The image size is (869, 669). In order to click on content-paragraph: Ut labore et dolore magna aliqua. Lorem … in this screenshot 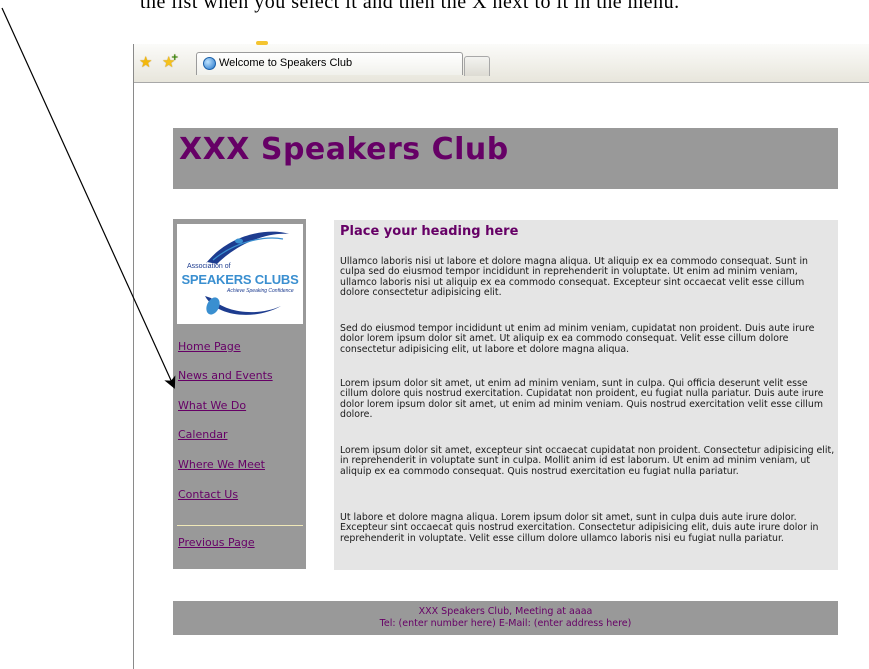, I will do `click(579, 528)`.